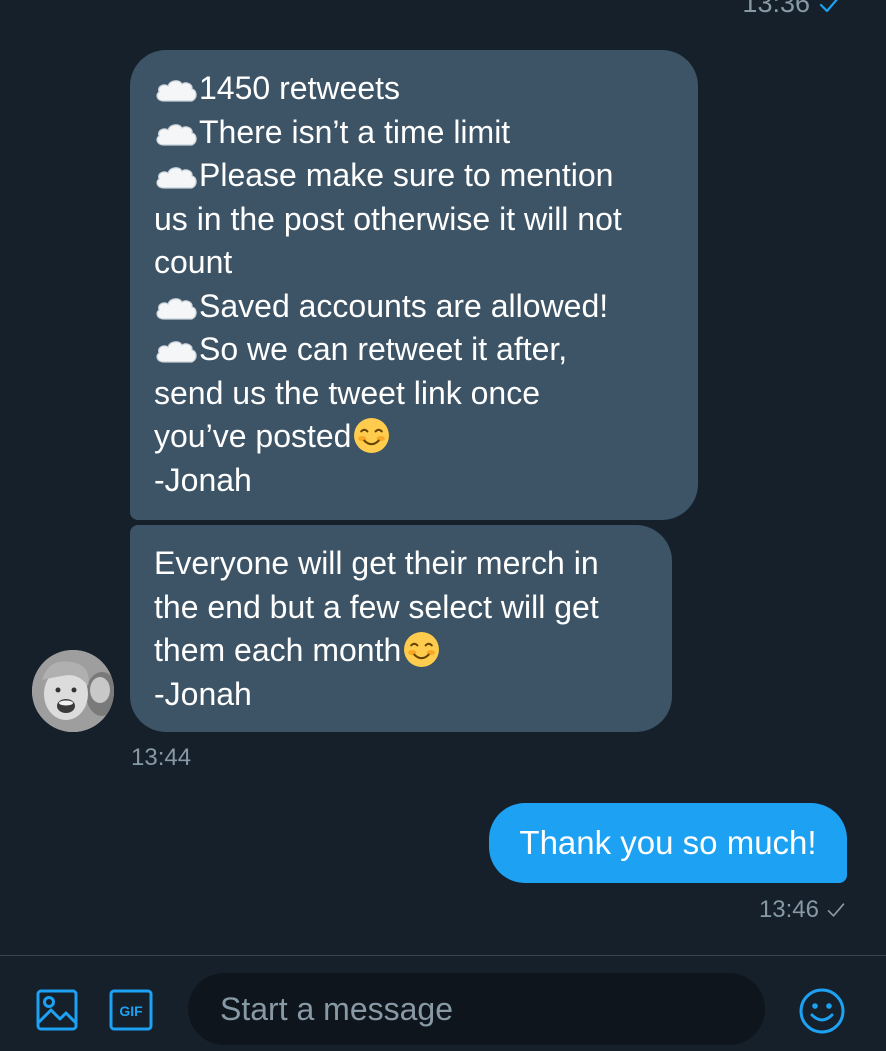 This screenshot has width=886, height=1051. I want to click on user-avatar, so click(73, 691).